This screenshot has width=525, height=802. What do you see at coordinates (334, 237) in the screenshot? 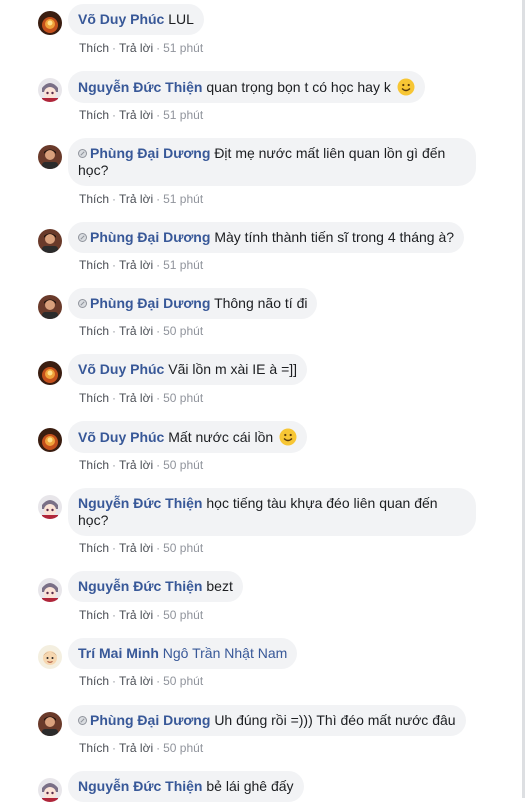
I see `comment-text: Mày tính thành tiến sĩ trong 4 tháng à?` at bounding box center [334, 237].